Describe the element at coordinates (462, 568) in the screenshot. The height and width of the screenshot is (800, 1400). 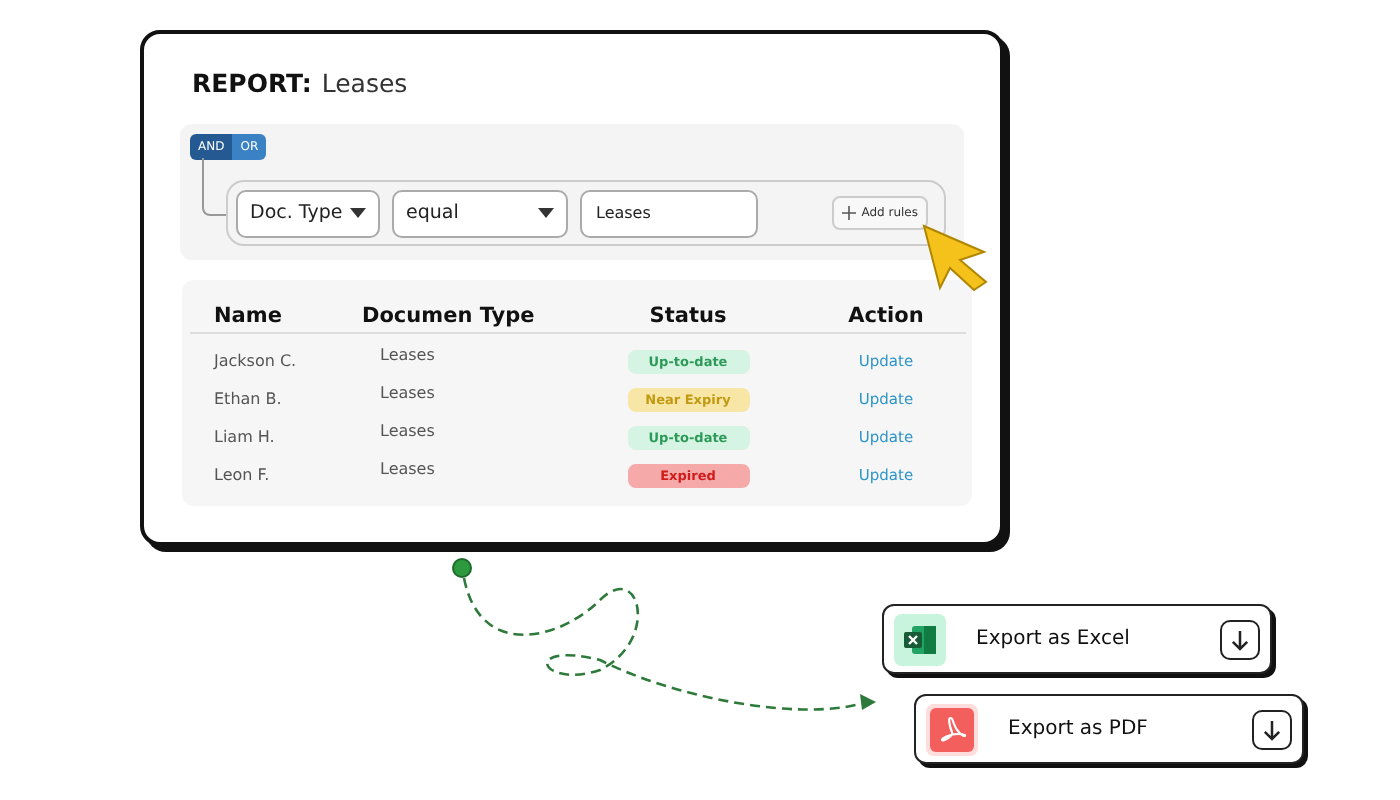
I see `start-dot` at that location.